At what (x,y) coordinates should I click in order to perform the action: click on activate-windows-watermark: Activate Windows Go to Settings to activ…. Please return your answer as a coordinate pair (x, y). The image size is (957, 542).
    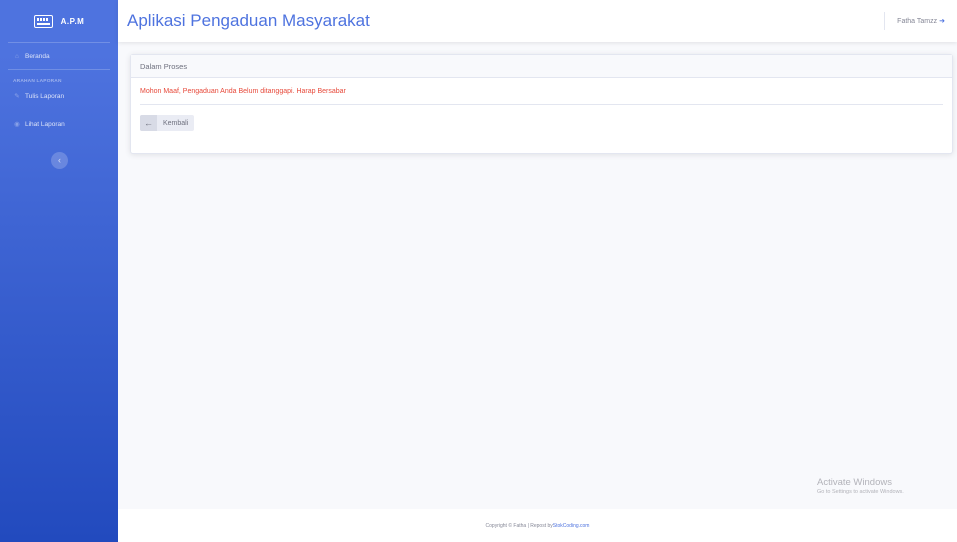
    Looking at the image, I should click on (860, 486).